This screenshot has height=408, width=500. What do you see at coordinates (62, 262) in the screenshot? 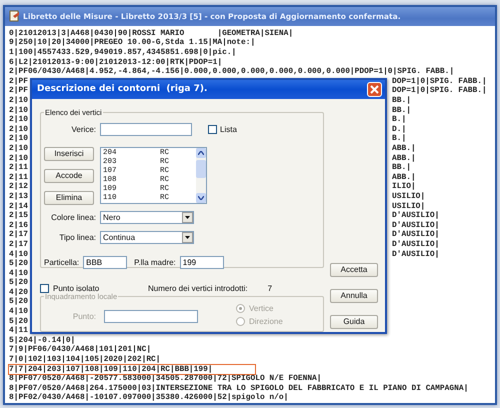
I see `field-label: Particella:` at bounding box center [62, 262].